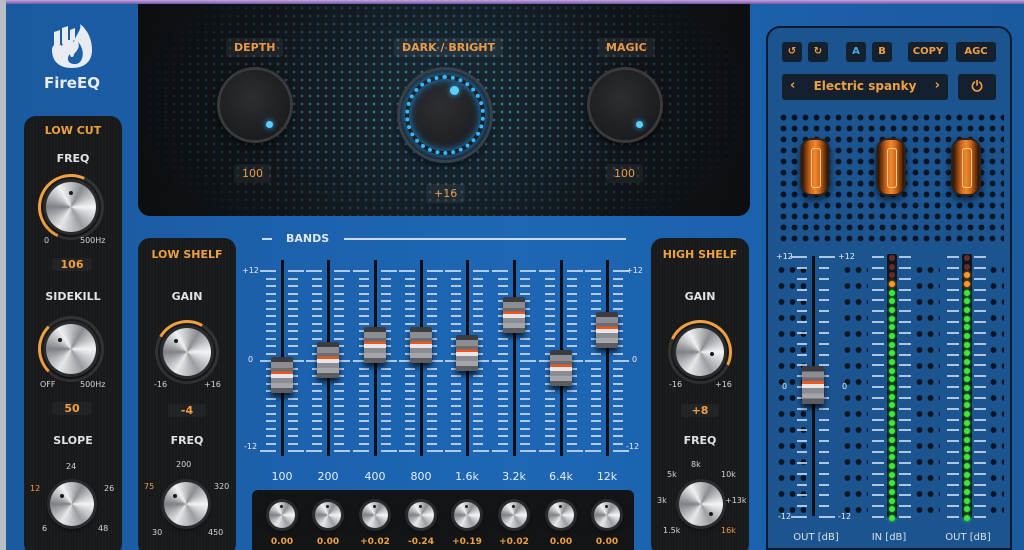 This screenshot has height=550, width=1024. Describe the element at coordinates (696, 464) in the screenshot. I see `high-shelf-freq-8k: 8k` at that location.